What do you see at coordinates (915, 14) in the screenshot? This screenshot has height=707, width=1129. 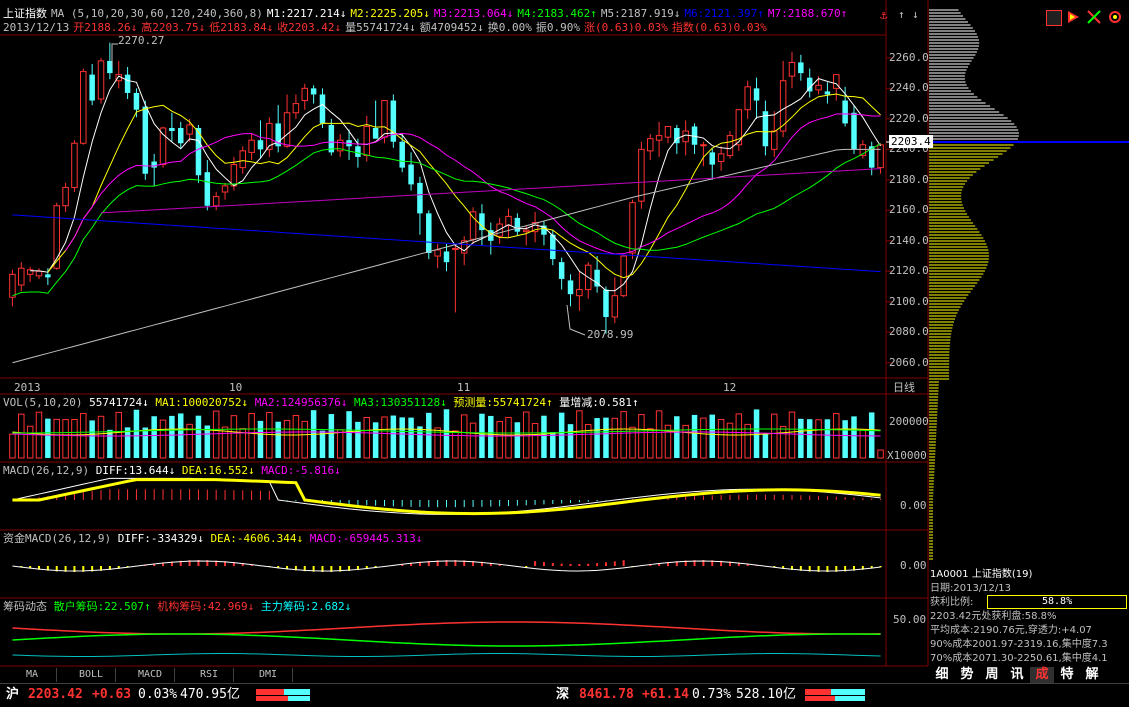 I see `down-arrow-icon: ↓` at bounding box center [915, 14].